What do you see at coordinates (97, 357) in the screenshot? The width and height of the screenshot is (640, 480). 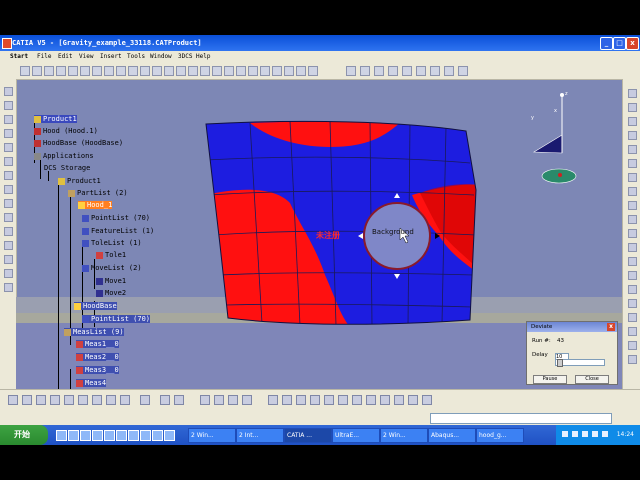 I see `tree-node-meas2: Meas2__0` at bounding box center [97, 357].